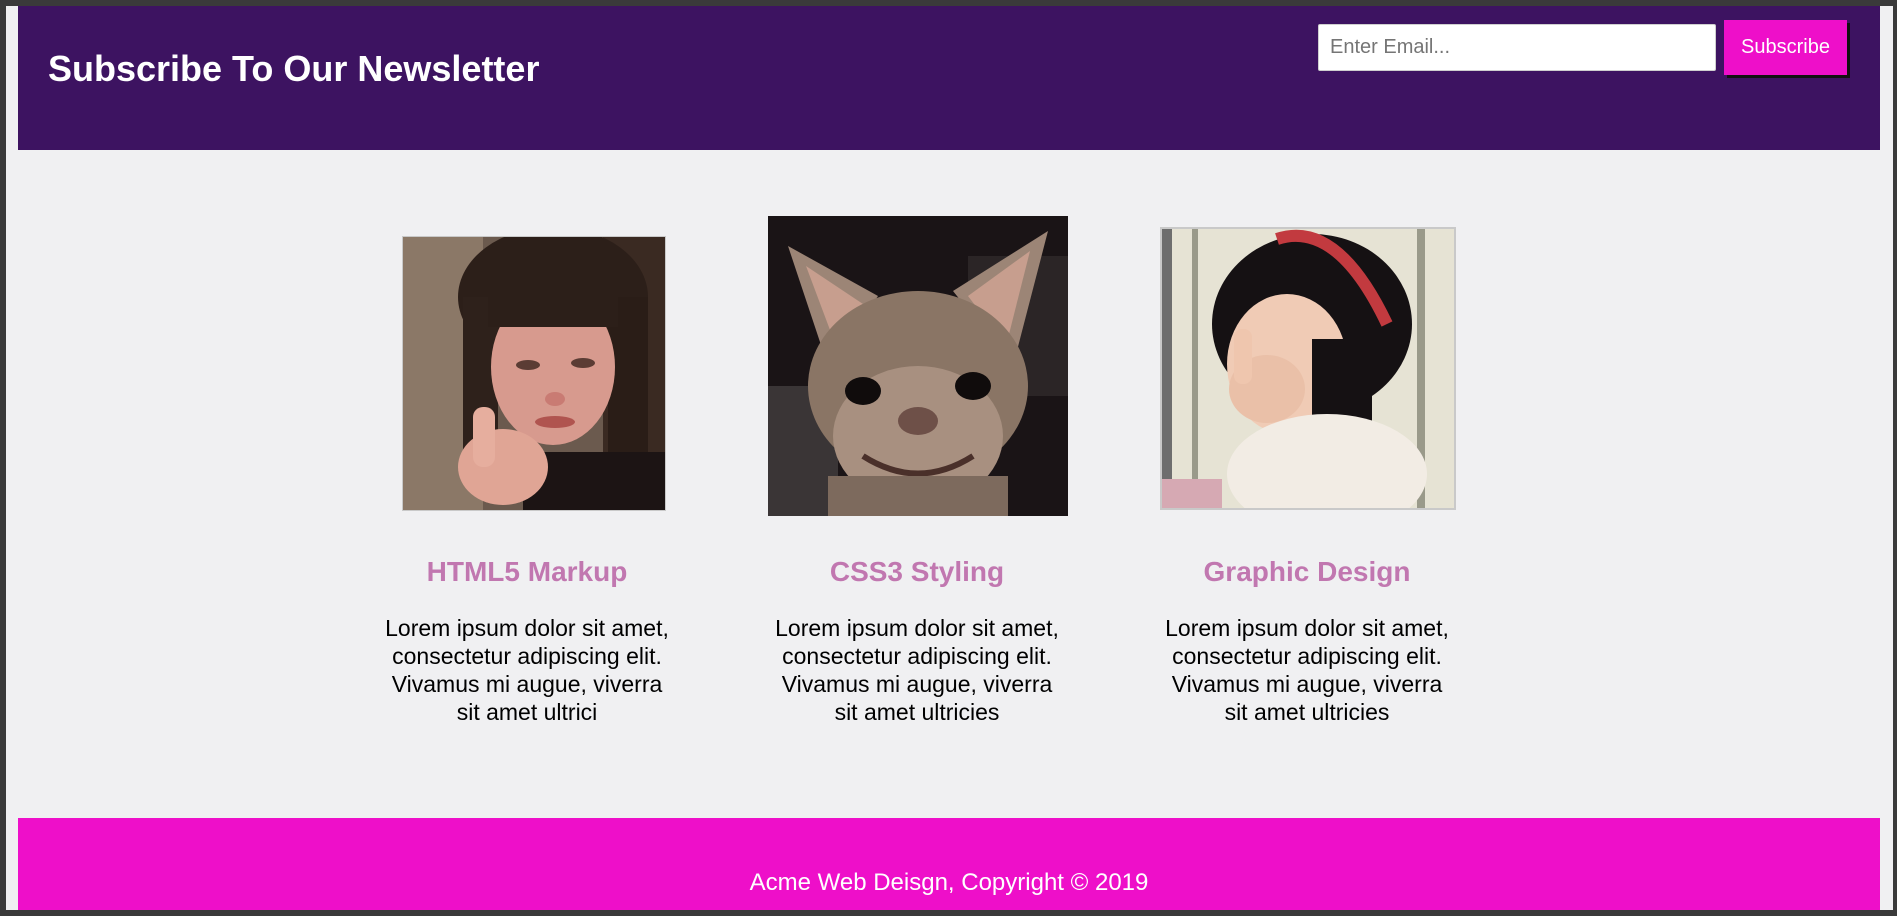  I want to click on box-title: Graphic Design, so click(1307, 571).